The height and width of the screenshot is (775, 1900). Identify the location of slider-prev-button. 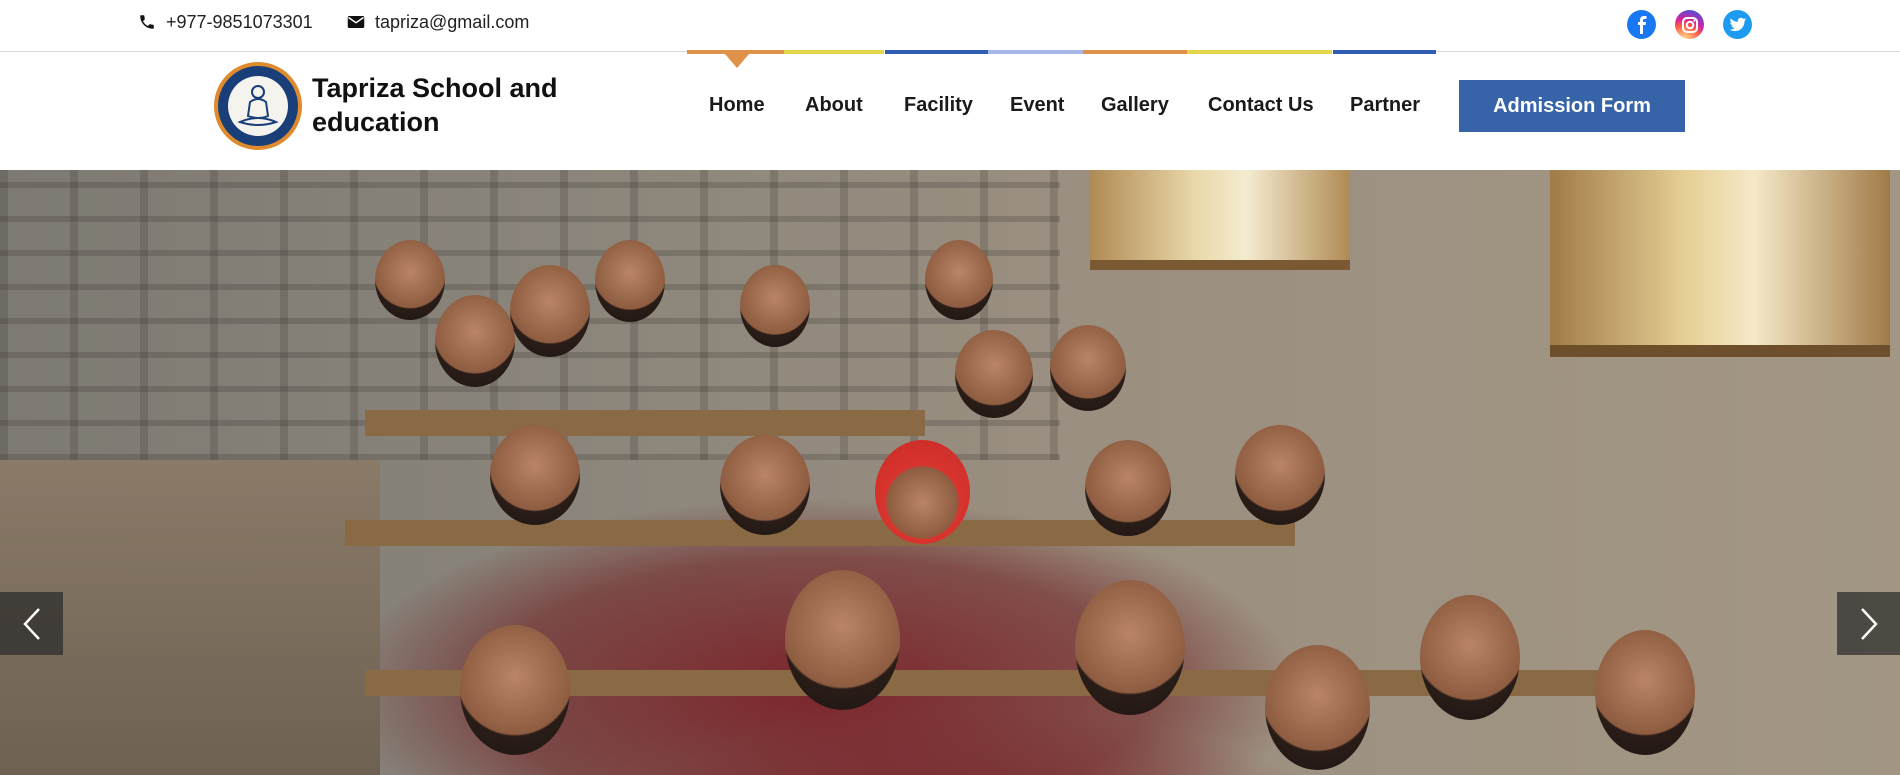
(31, 623).